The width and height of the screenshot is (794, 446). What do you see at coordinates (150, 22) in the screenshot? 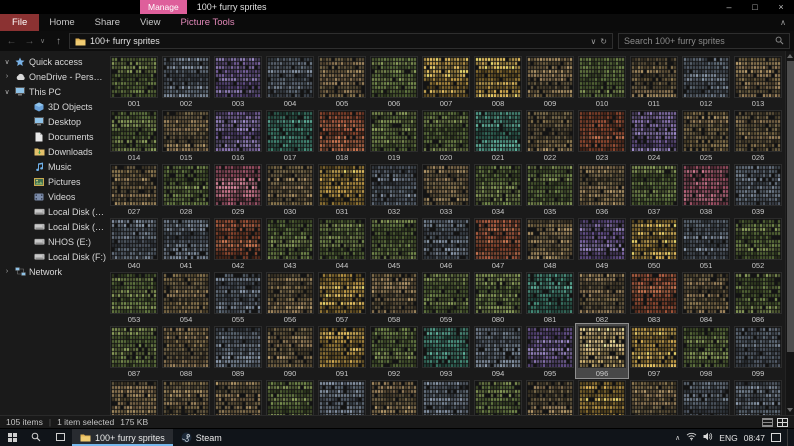
I see `tab-view: View` at bounding box center [150, 22].